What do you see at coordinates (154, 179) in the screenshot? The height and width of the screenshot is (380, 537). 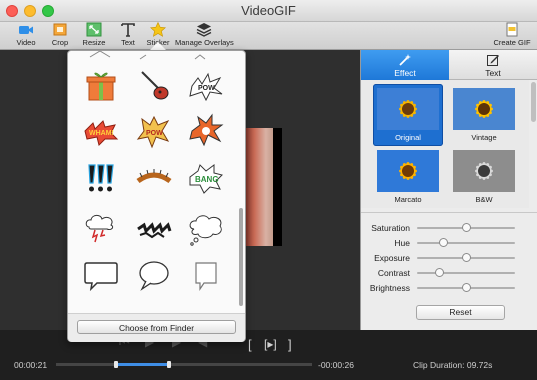 I see `caterpillar-sticker` at bounding box center [154, 179].